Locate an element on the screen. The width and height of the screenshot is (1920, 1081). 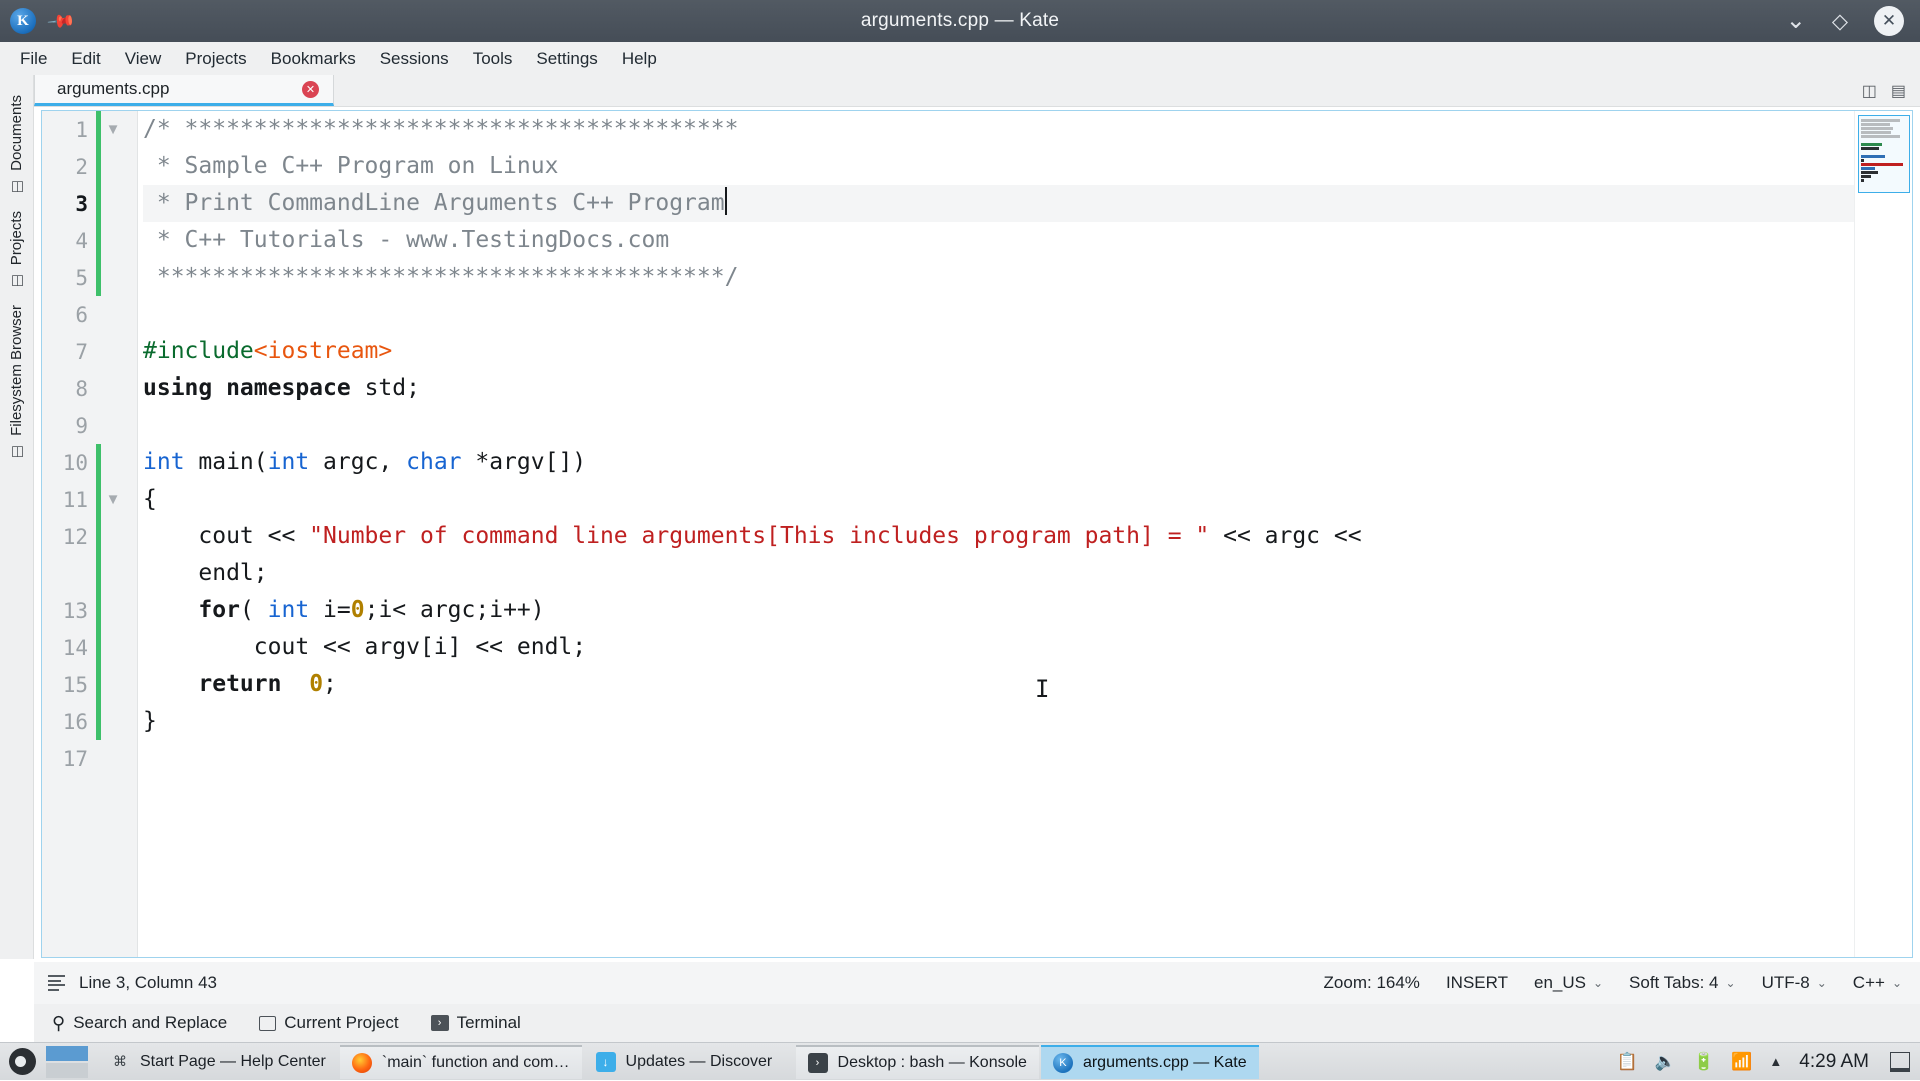
network-wifi-icon: 📶 is located at coordinates (1741, 1062).